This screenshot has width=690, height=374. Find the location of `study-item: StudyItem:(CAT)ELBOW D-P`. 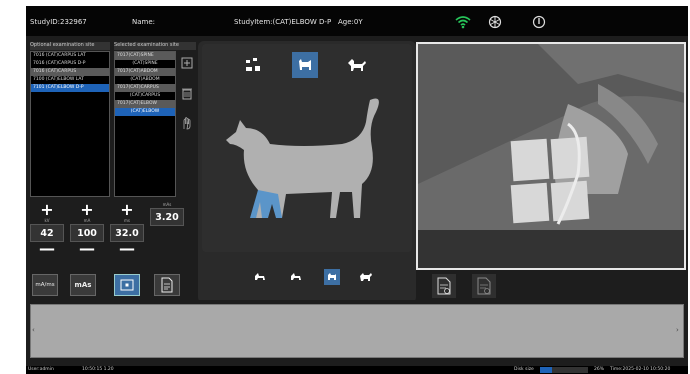

study-item: StudyItem:(CAT)ELBOW D-P is located at coordinates (283, 22).